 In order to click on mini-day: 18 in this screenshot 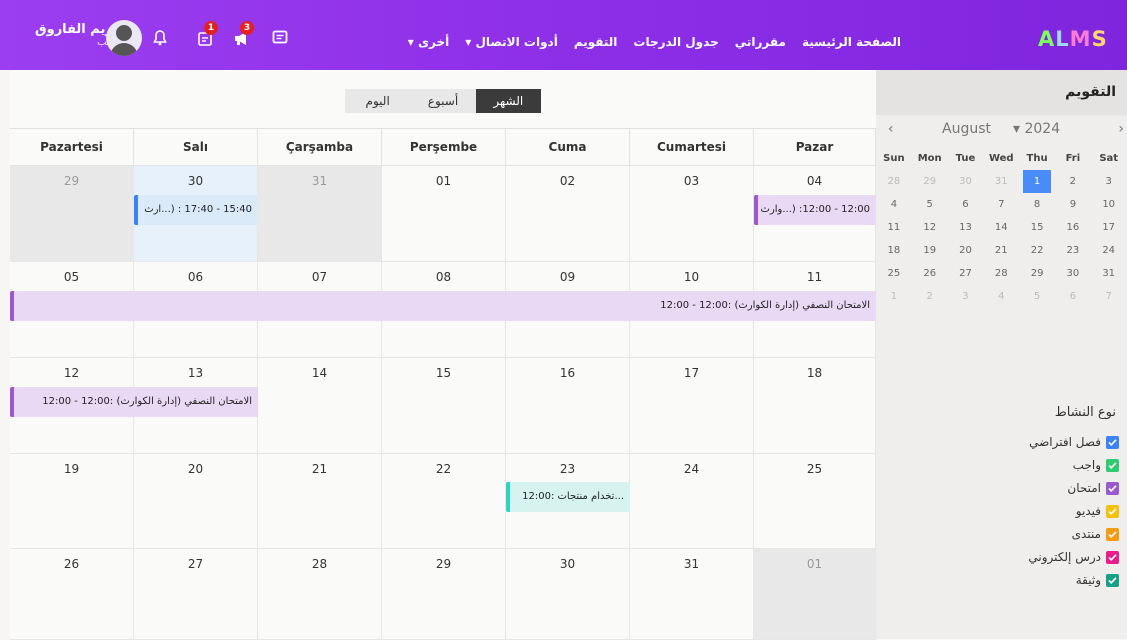, I will do `click(894, 250)`.